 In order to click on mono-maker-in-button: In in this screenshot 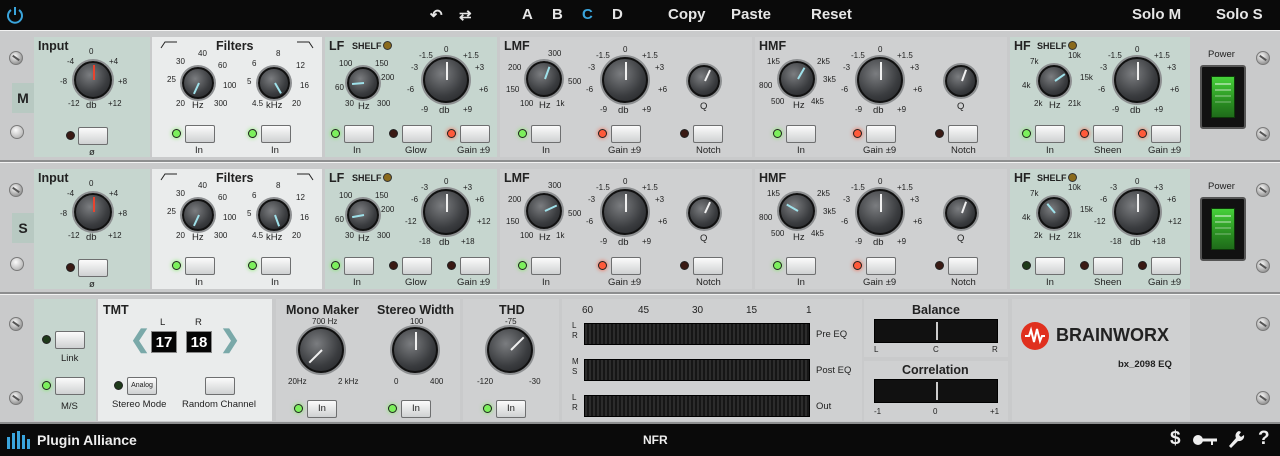, I will do `click(322, 409)`.